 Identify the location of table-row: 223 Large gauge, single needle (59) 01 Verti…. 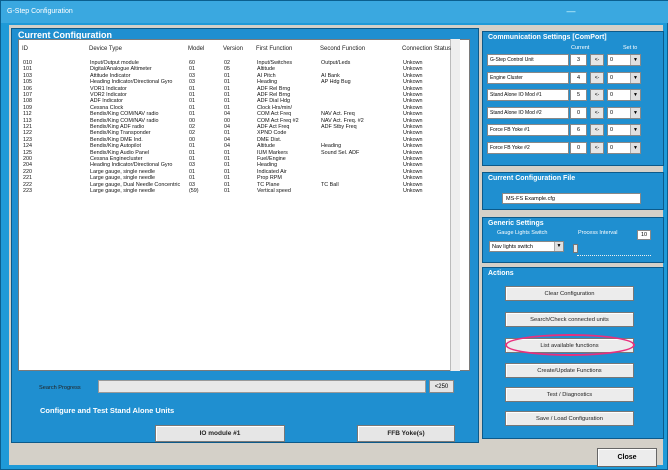
(244, 191).